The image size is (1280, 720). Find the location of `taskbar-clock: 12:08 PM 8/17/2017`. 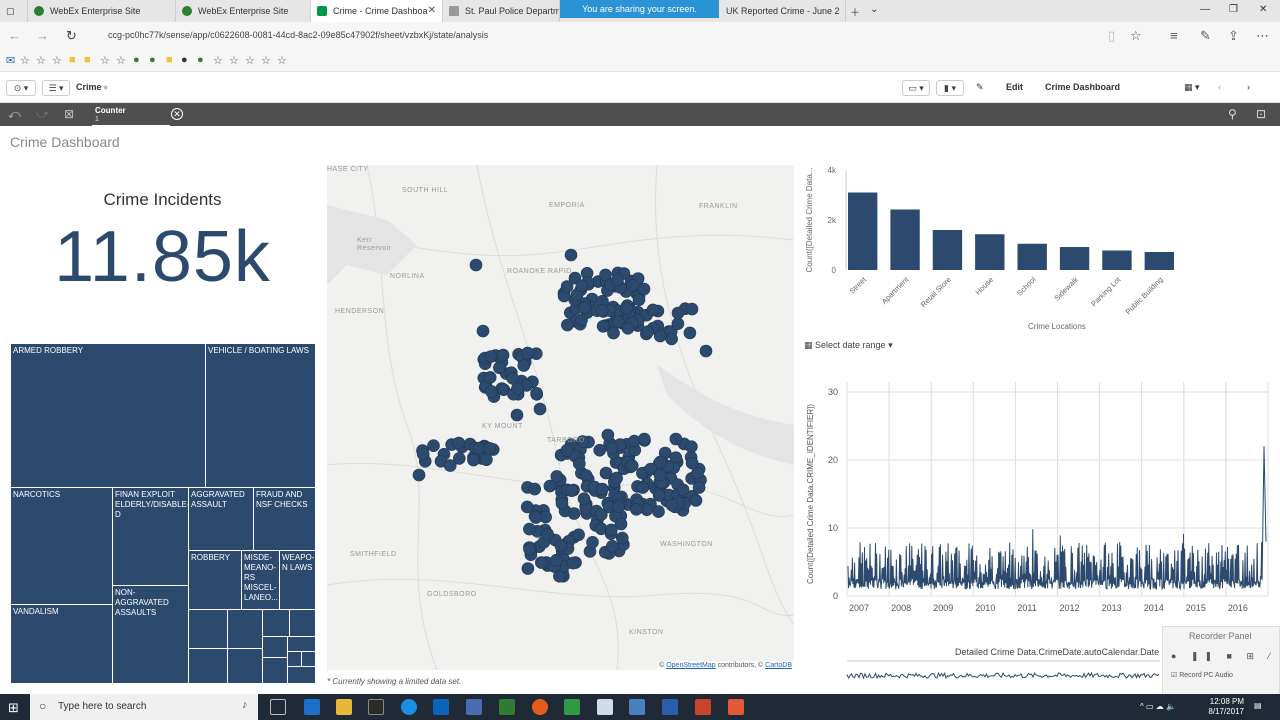

taskbar-clock: 12:08 PM 8/17/2017 is located at coordinates (1220, 707).